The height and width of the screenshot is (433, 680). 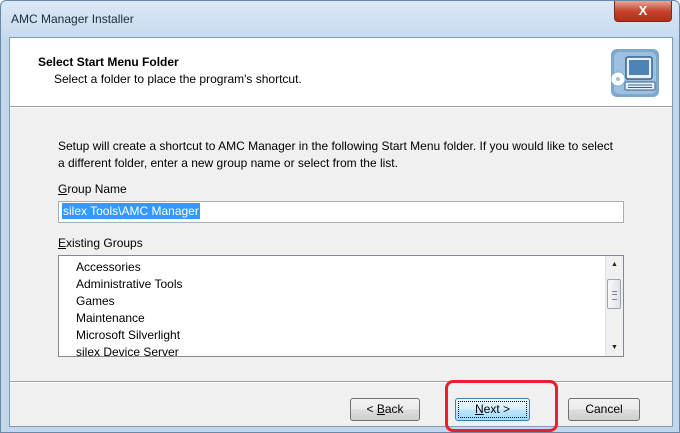 I want to click on scroll-thumb, so click(x=614, y=294).